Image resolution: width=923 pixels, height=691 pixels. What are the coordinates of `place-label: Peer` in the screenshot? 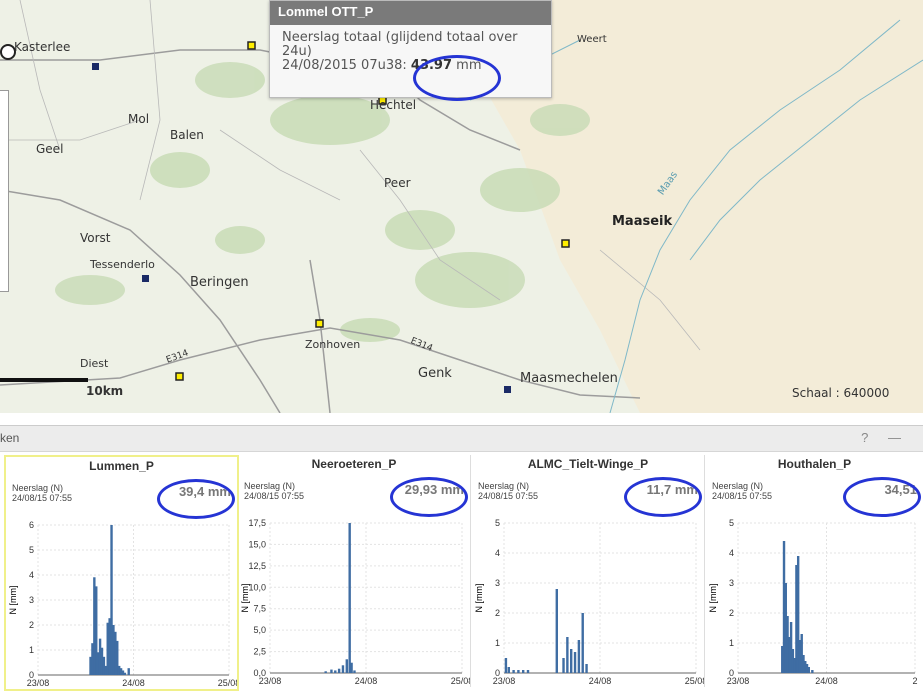 It's located at (397, 183).